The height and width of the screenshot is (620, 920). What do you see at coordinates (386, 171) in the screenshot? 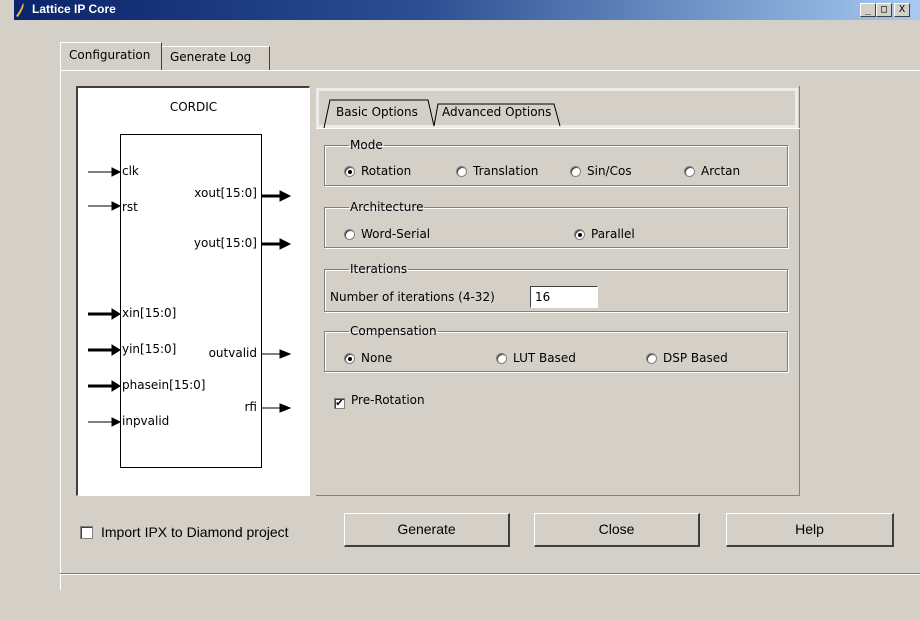
I see `mode-rotation-label: Rotation` at bounding box center [386, 171].